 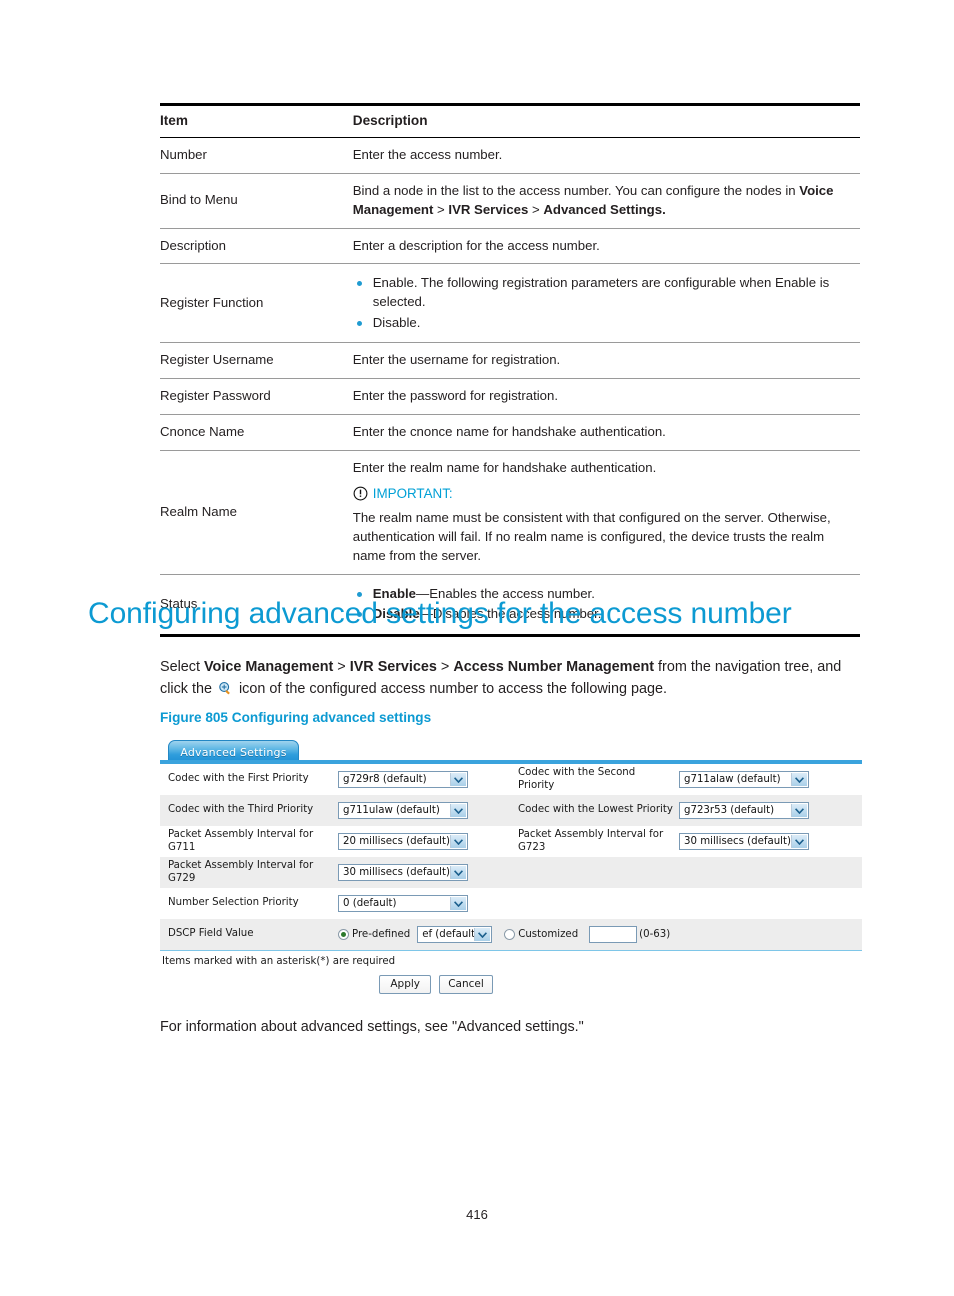 What do you see at coordinates (233, 903) in the screenshot?
I see `label-number-selection-priority: Number Selection Priority` at bounding box center [233, 903].